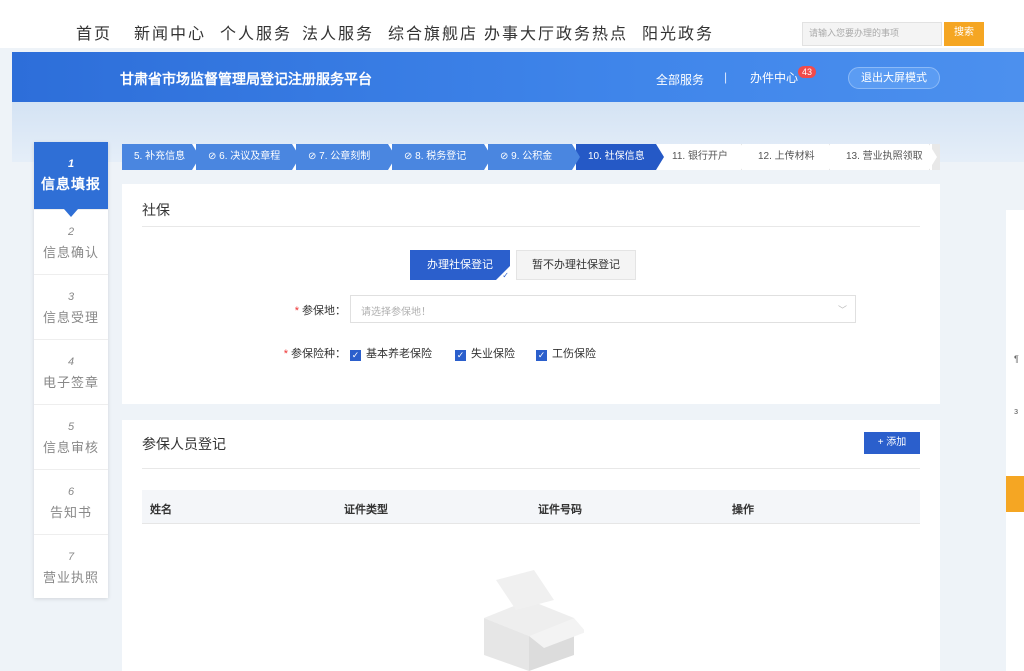  What do you see at coordinates (71, 232) in the screenshot?
I see `step-number: 2` at bounding box center [71, 232].